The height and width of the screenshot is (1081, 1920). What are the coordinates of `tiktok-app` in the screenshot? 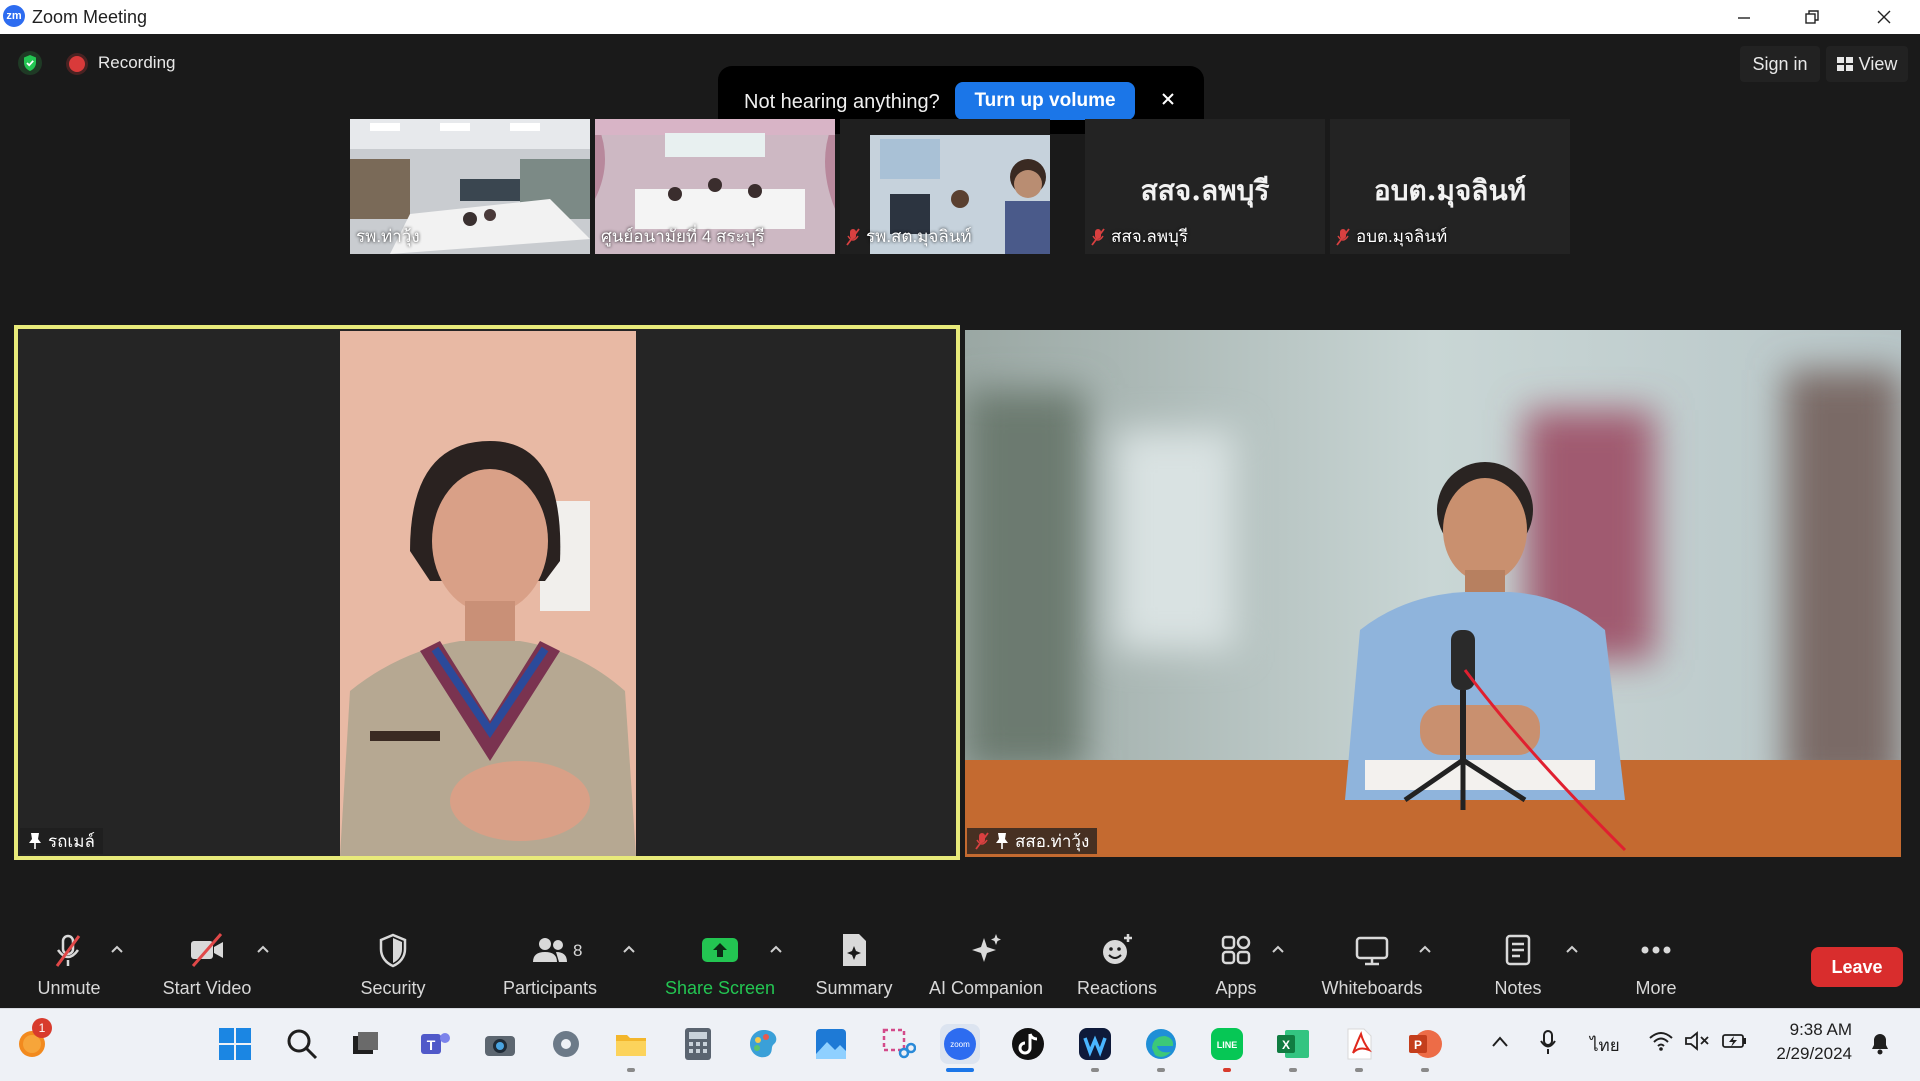 It's located at (1028, 1044).